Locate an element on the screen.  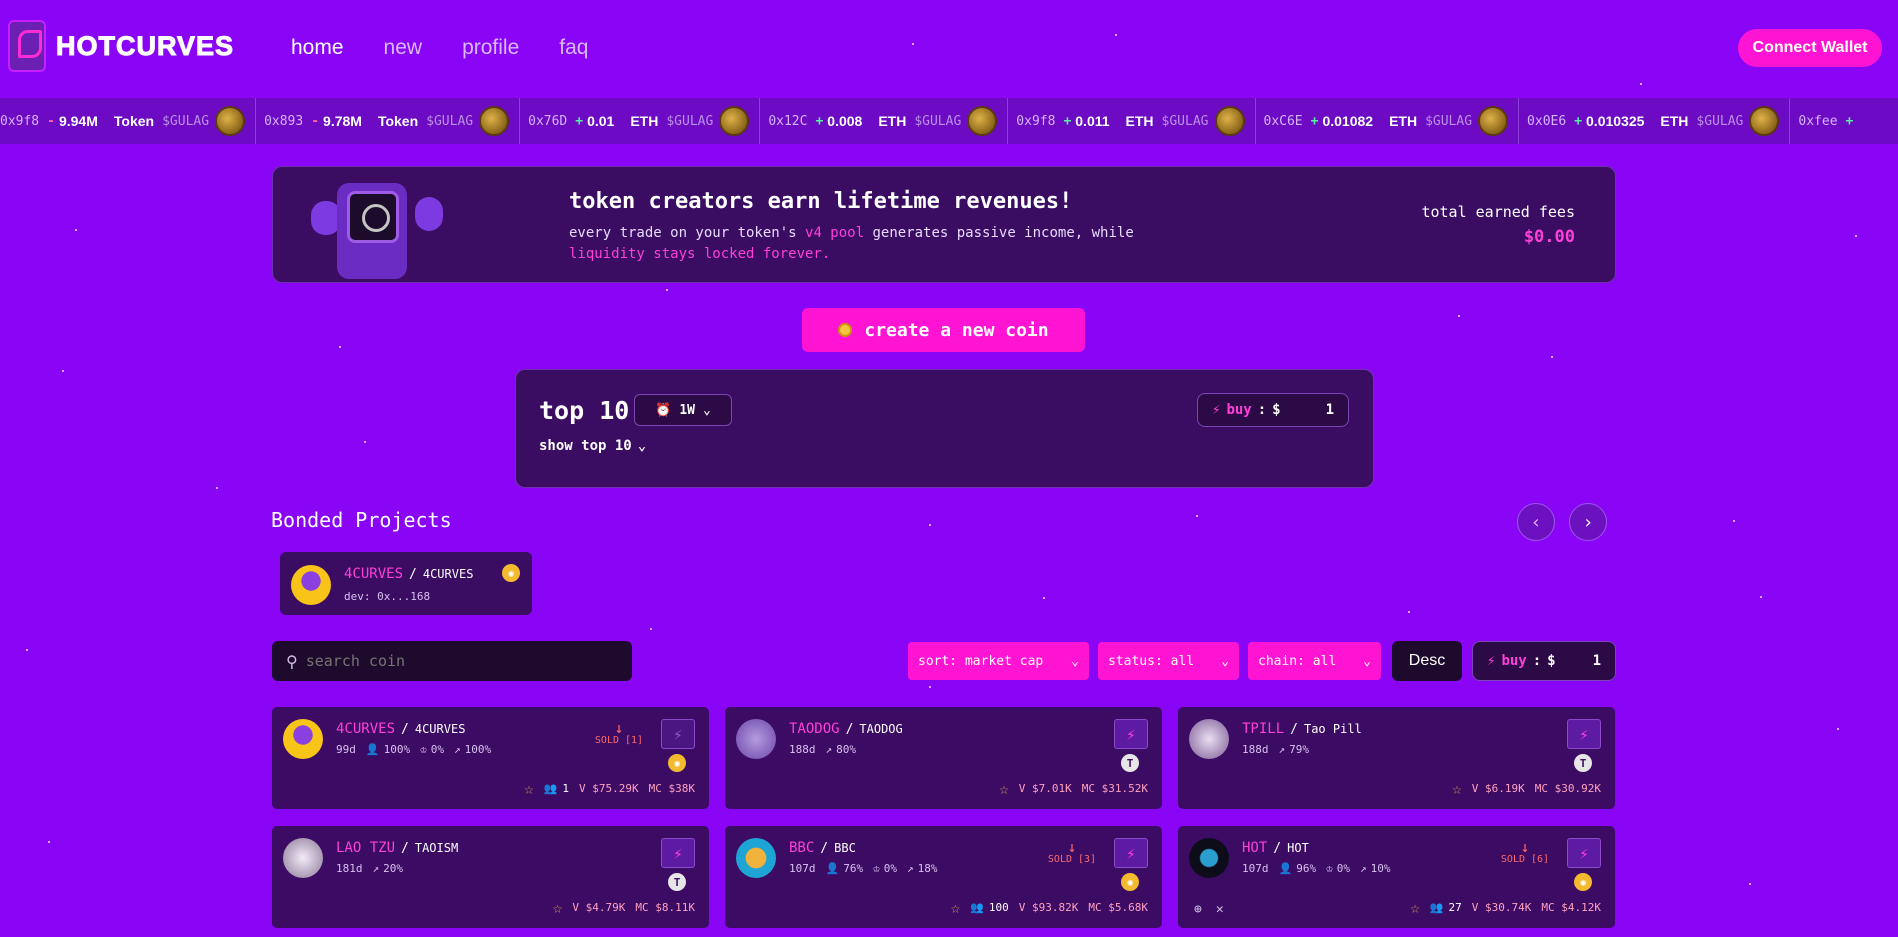
coin-footer: ☆ 👥 27 V $30.74K MC $4.12K is located at coordinates (1505, 907).